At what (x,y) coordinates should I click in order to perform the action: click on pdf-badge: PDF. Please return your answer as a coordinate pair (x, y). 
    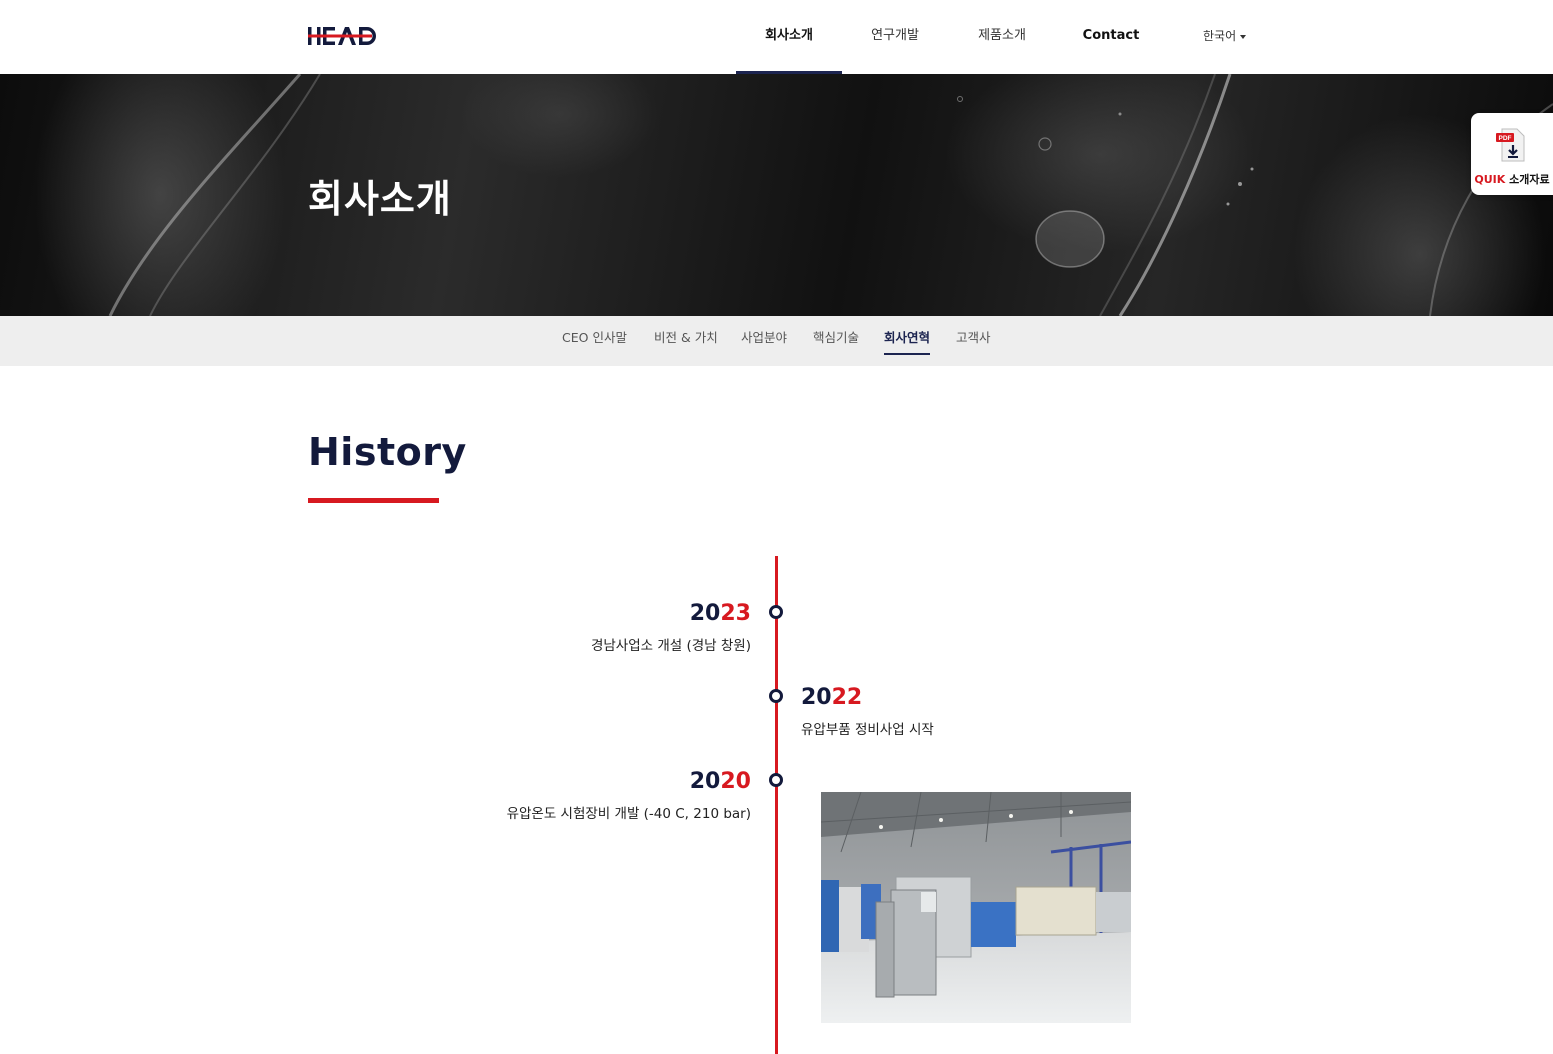
    Looking at the image, I should click on (1505, 138).